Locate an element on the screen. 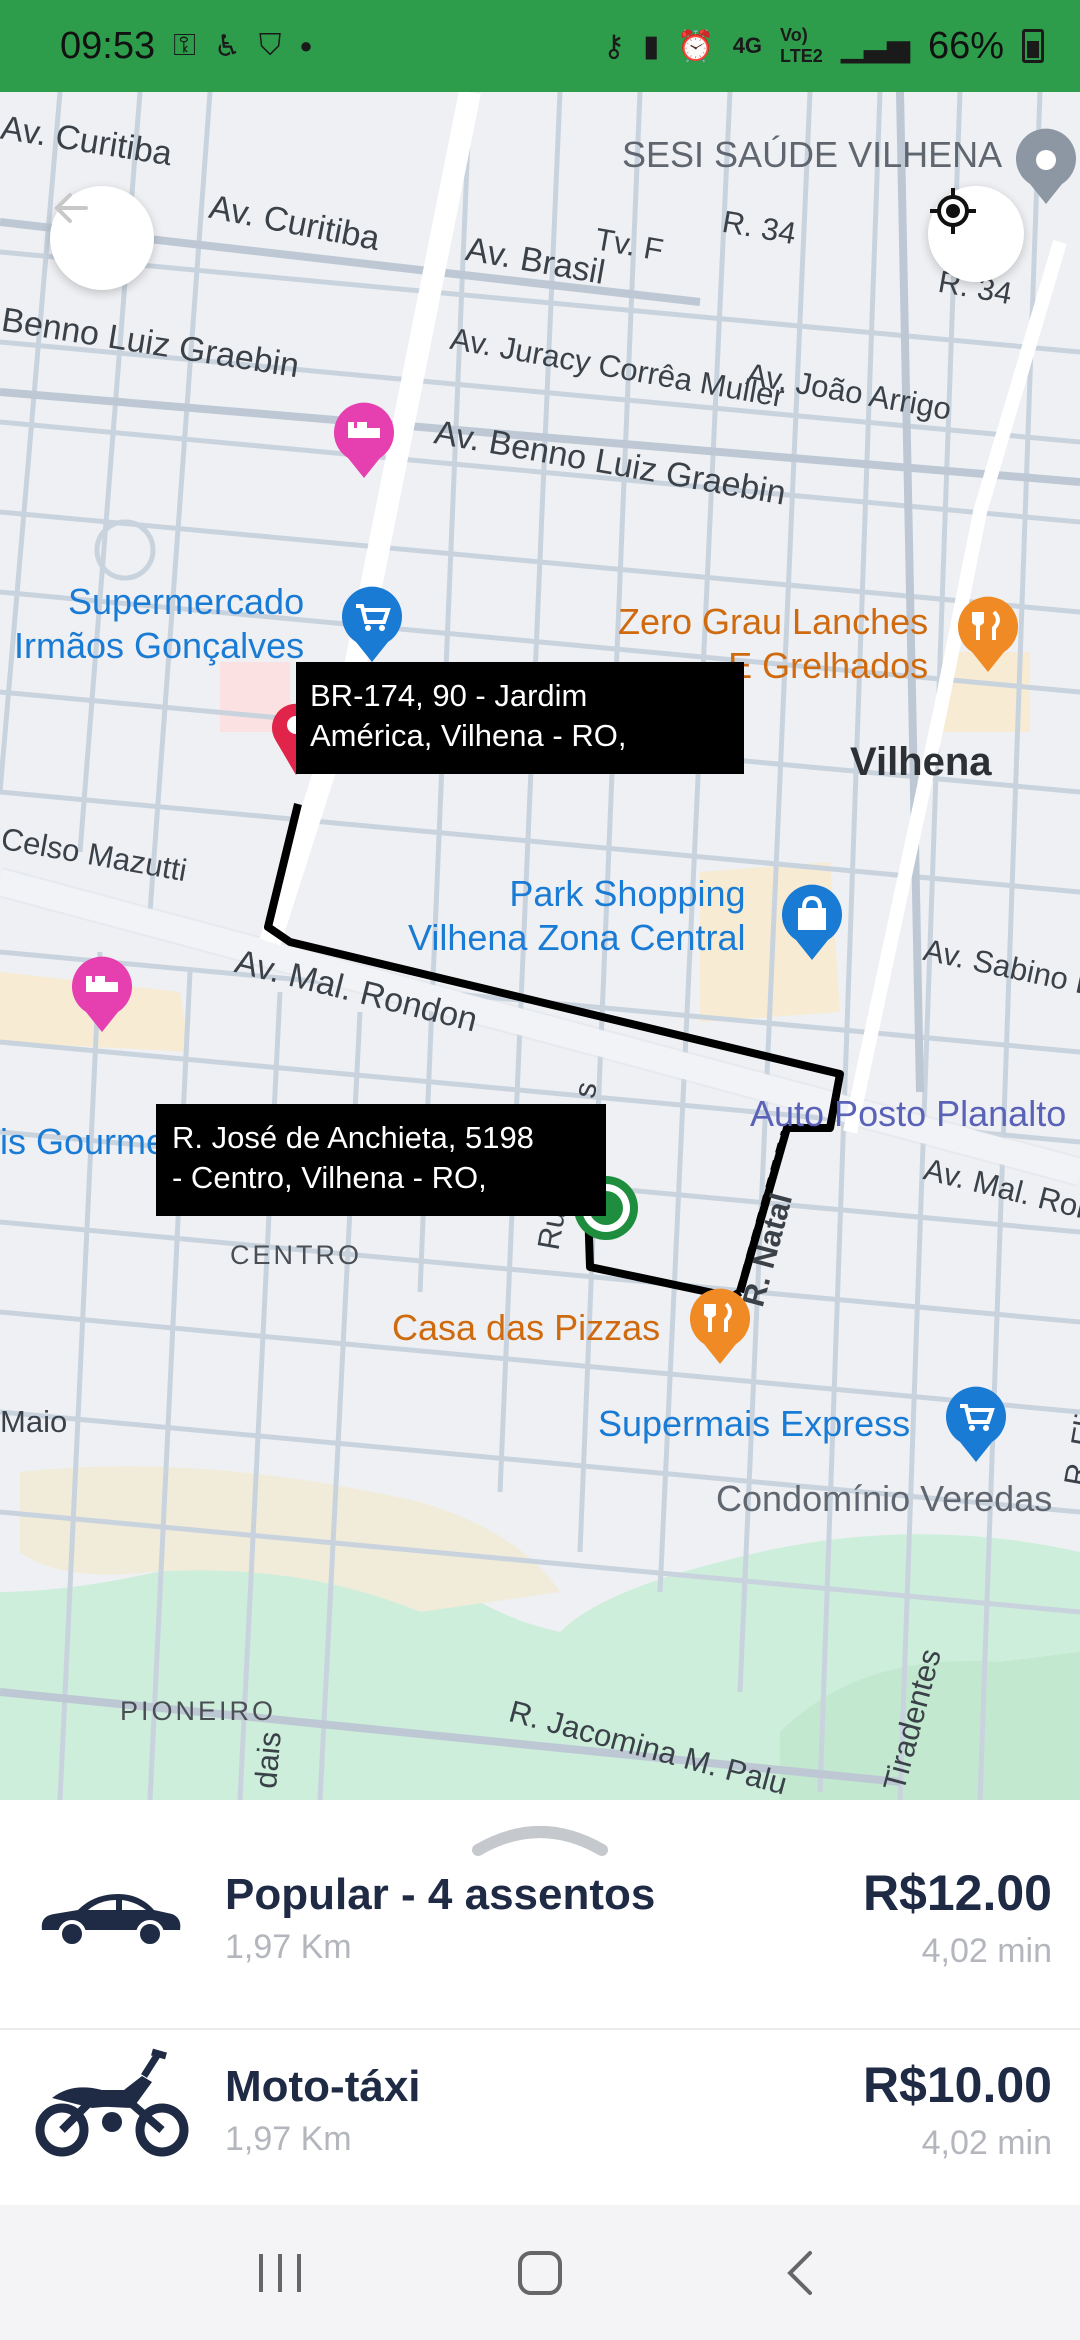  ride-option-title: Moto-táxi is located at coordinates (323, 2086).